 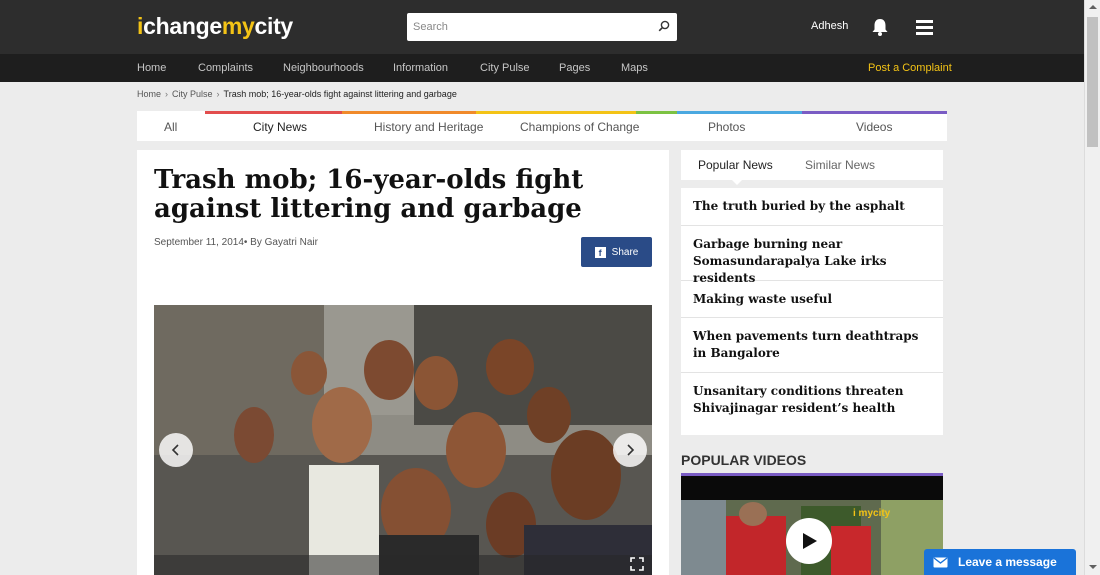 I want to click on active-tab-caret, so click(x=737, y=182).